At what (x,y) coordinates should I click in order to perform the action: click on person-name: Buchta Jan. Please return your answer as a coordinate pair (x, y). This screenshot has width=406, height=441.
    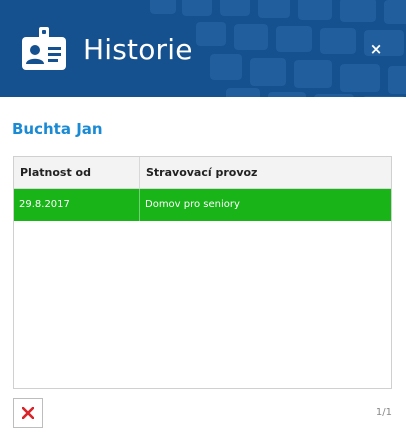
    Looking at the image, I should click on (57, 129).